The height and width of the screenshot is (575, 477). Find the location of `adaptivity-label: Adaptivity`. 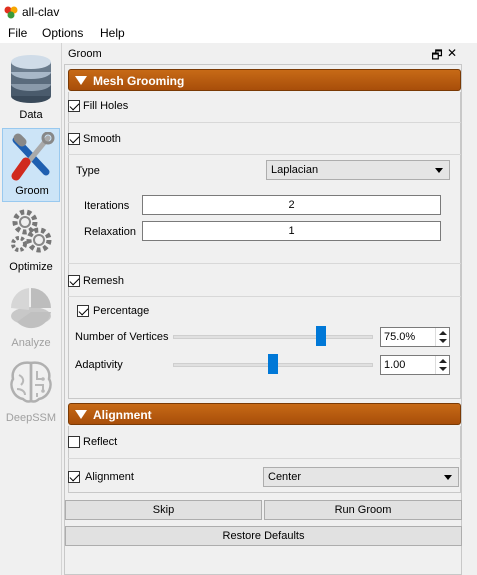

adaptivity-label: Adaptivity is located at coordinates (99, 365).